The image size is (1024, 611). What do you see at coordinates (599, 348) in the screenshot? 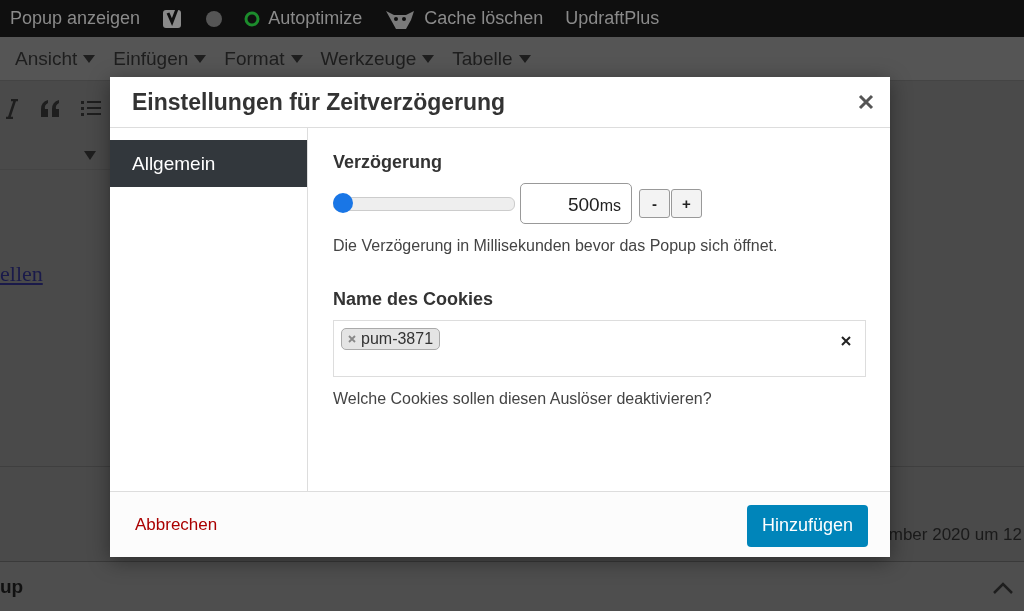
I see `cookie-select-field: pum-3871` at bounding box center [599, 348].